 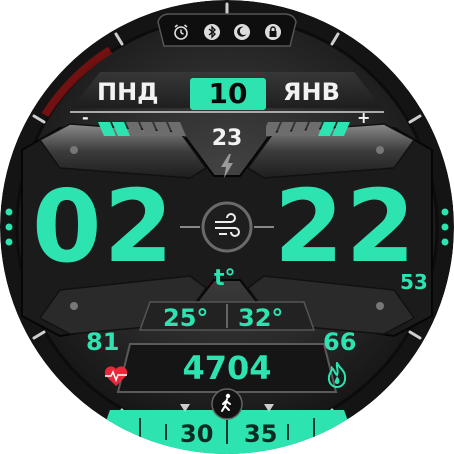 What do you see at coordinates (227, 138) in the screenshot?
I see `charge-value: 23` at bounding box center [227, 138].